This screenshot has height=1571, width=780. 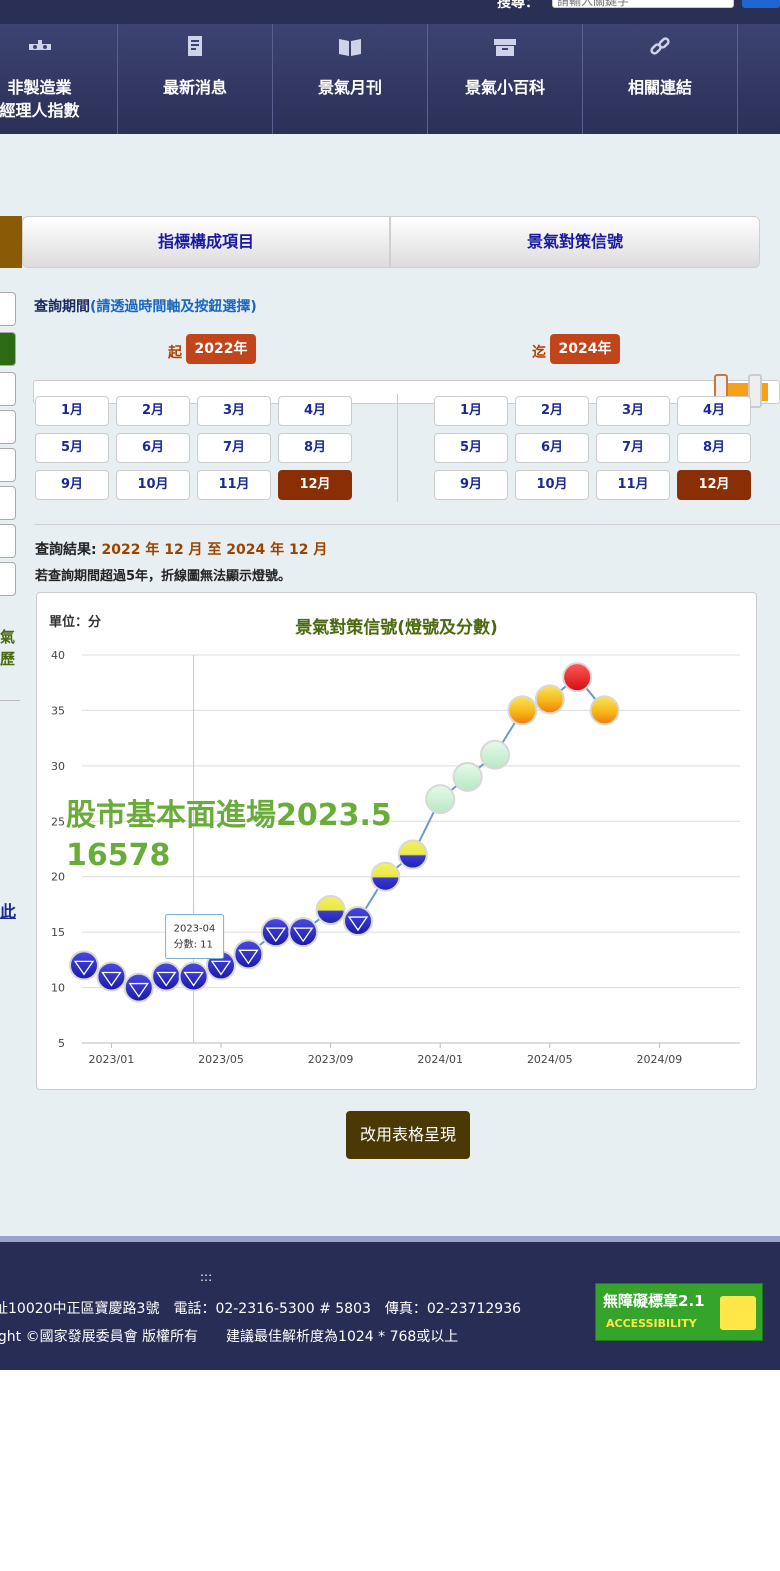 What do you see at coordinates (153, 448) in the screenshot?
I see `start-month-button: 6月` at bounding box center [153, 448].